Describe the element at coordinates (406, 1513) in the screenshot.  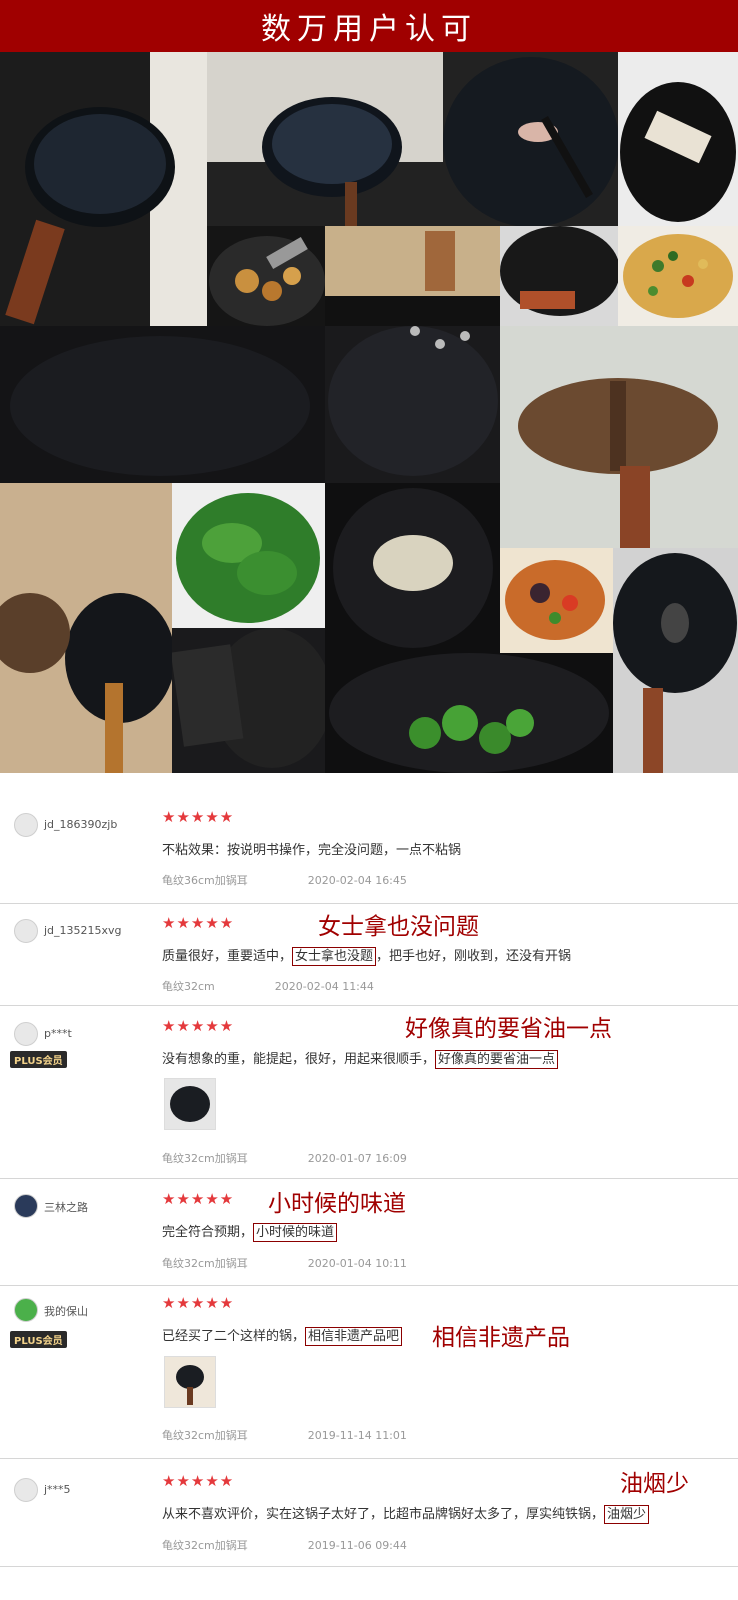
I see `review-text: 从来不喜欢评价，实在这锅子太好了，比超市品牌锅好太多了，厚实纯铁锅， 油烟少` at that location.